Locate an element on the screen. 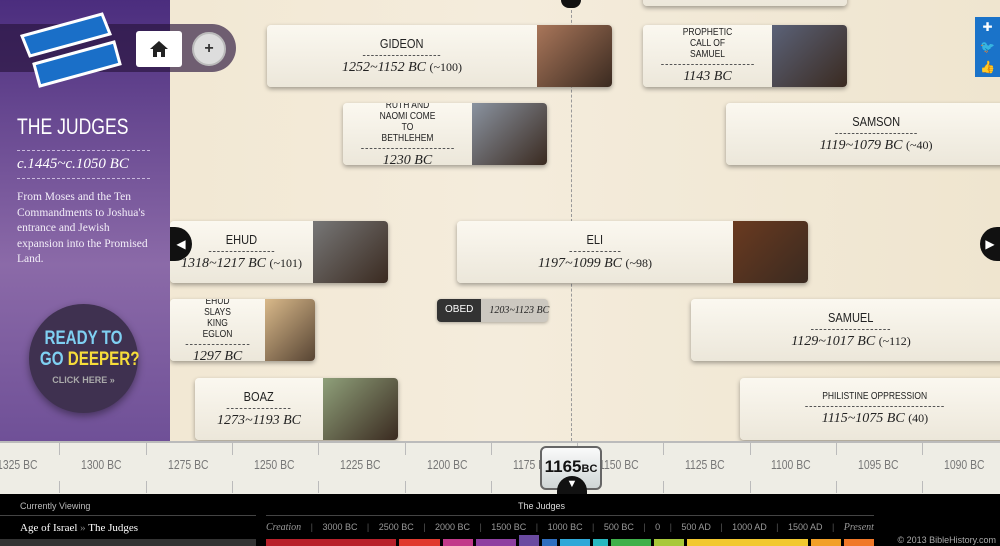 This screenshot has width=1000, height=546. breadcrumb: Age of Israel » The Judges is located at coordinates (79, 528).